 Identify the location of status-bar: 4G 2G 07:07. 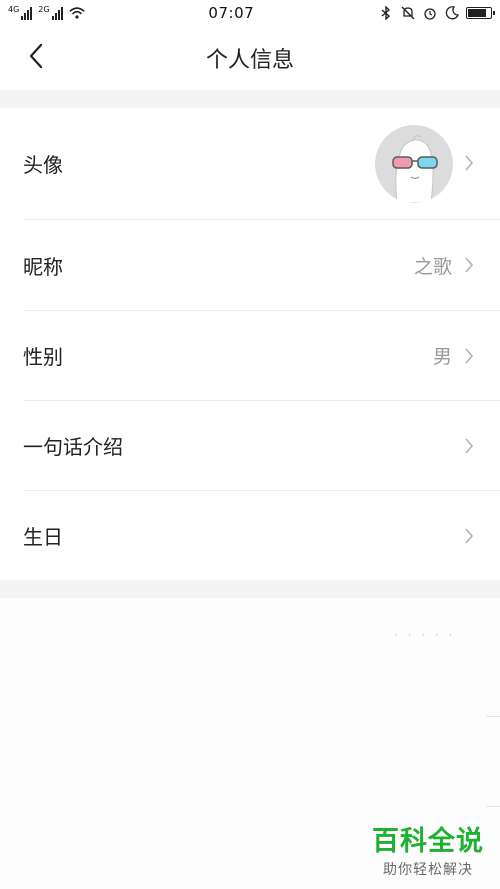
(250, 13).